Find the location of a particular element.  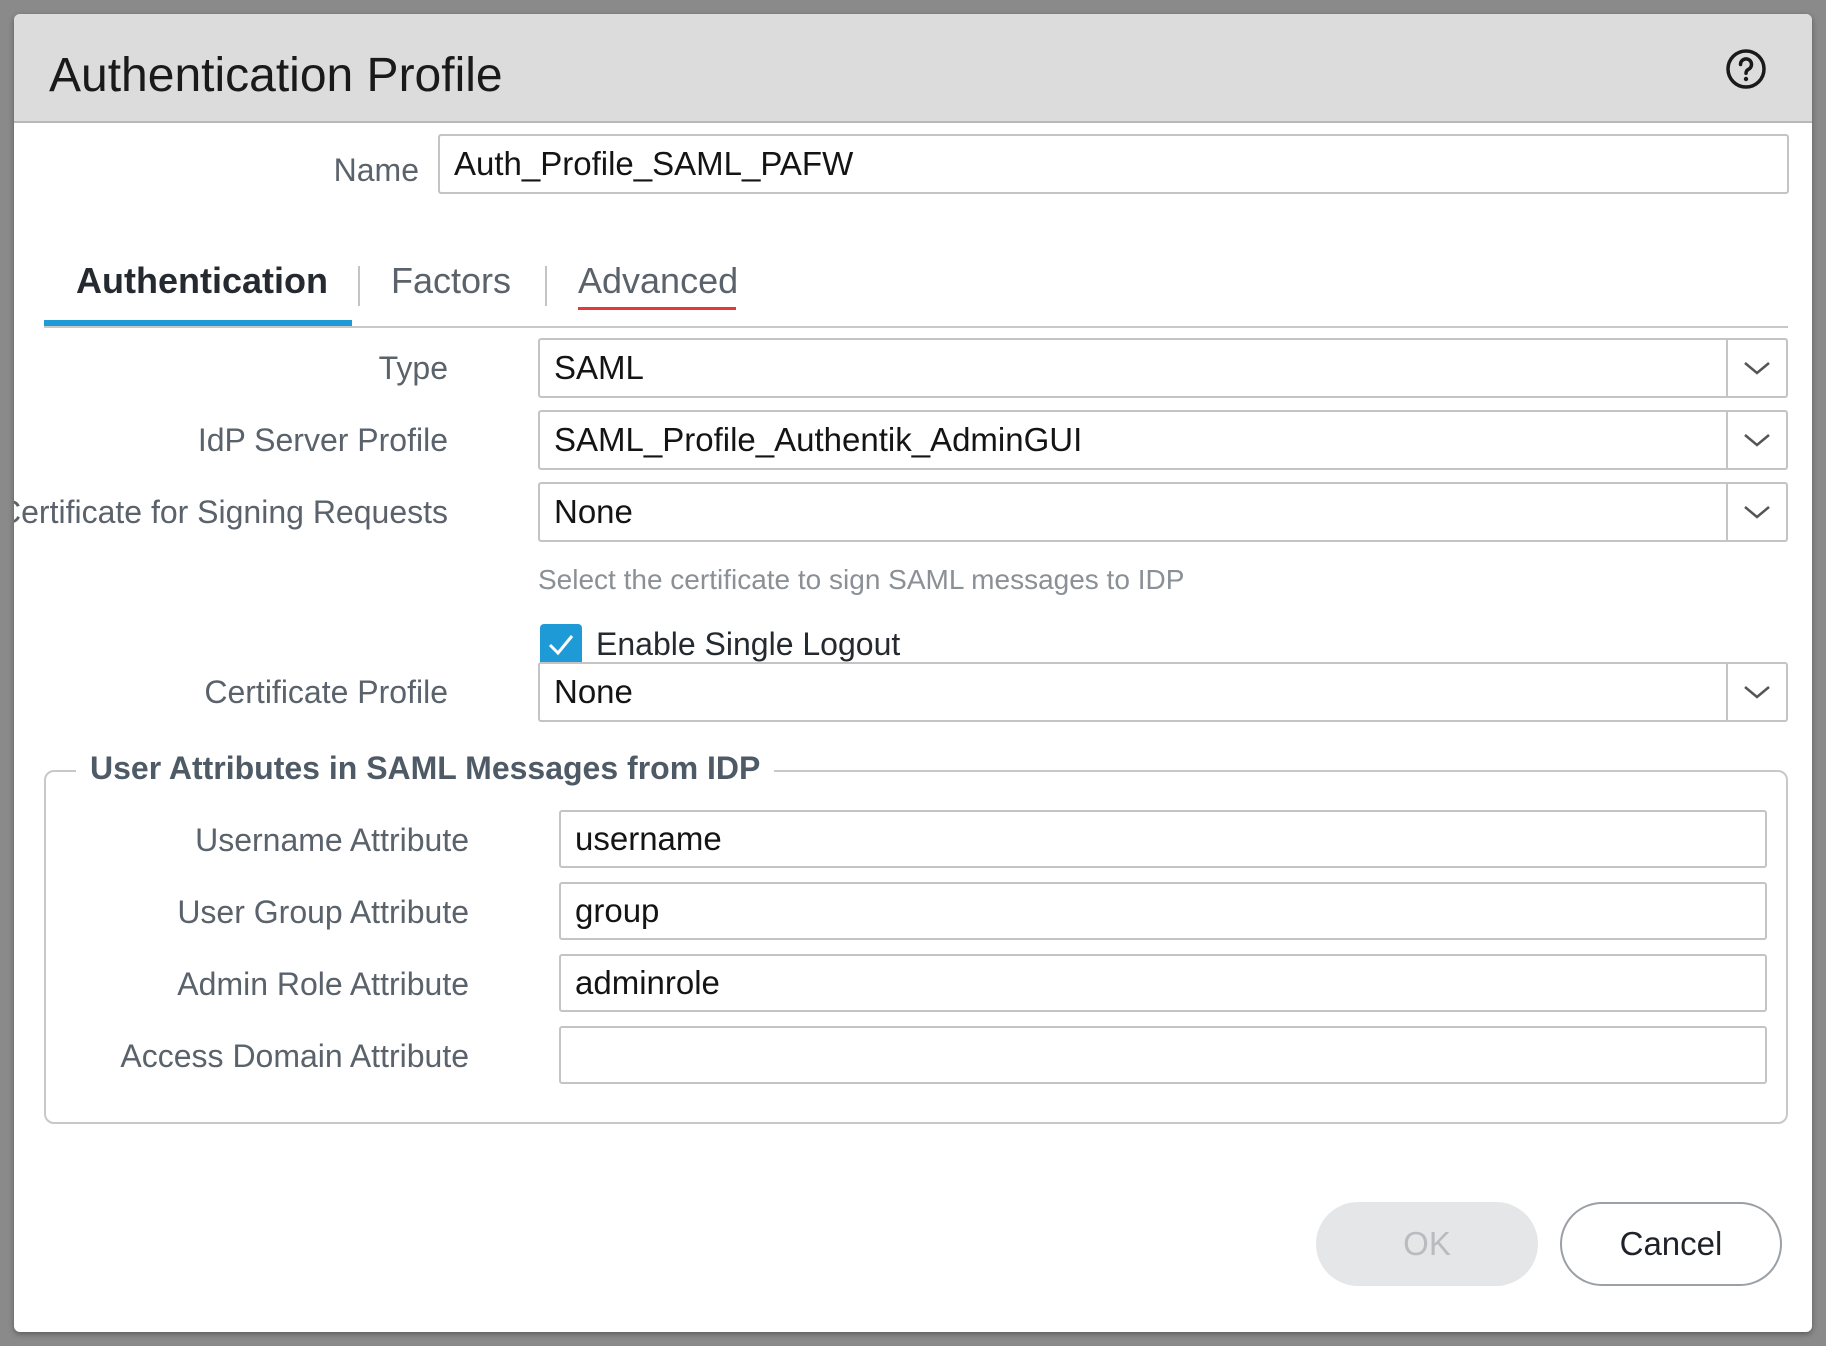

user-group-attribute-input: group is located at coordinates (1163, 911).